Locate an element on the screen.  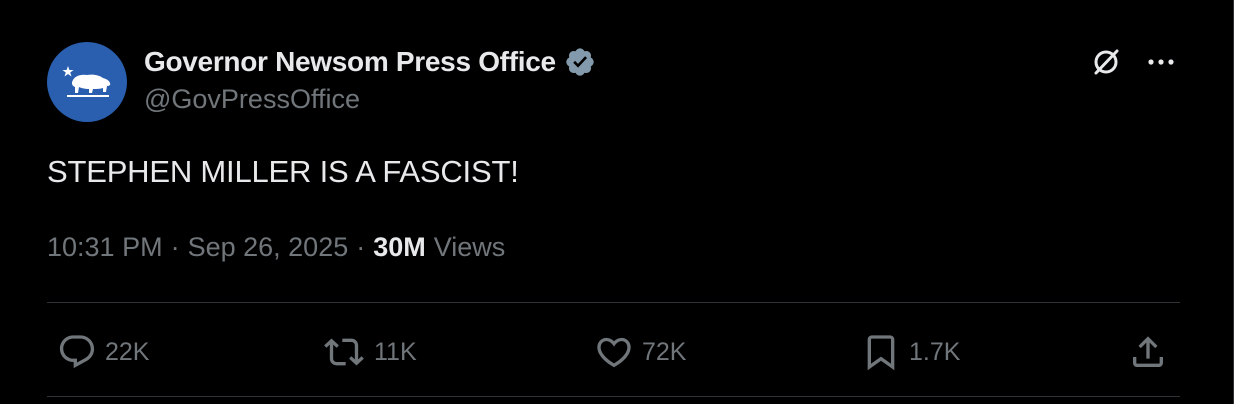
more-horizontal-icon is located at coordinates (1161, 62).